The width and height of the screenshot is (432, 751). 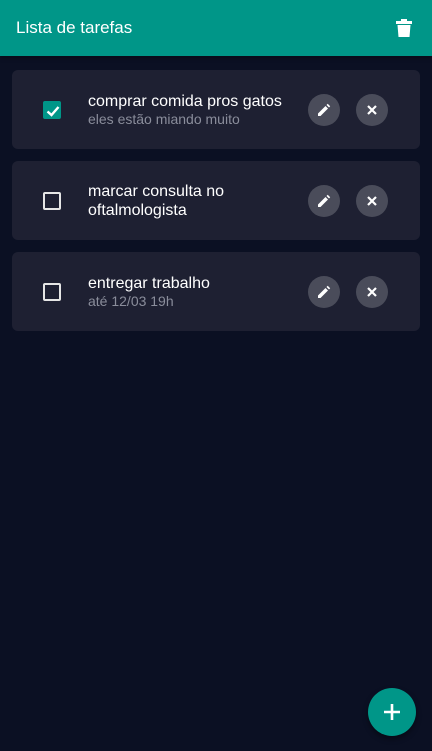 I want to click on plus-icon, so click(x=392, y=712).